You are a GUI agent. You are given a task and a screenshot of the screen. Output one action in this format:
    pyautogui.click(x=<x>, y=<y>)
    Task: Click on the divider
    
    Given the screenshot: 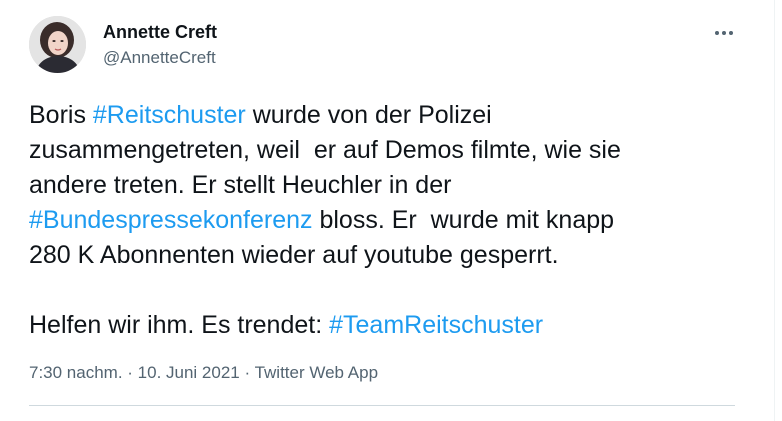 What is the action you would take?
    pyautogui.click(x=382, y=405)
    